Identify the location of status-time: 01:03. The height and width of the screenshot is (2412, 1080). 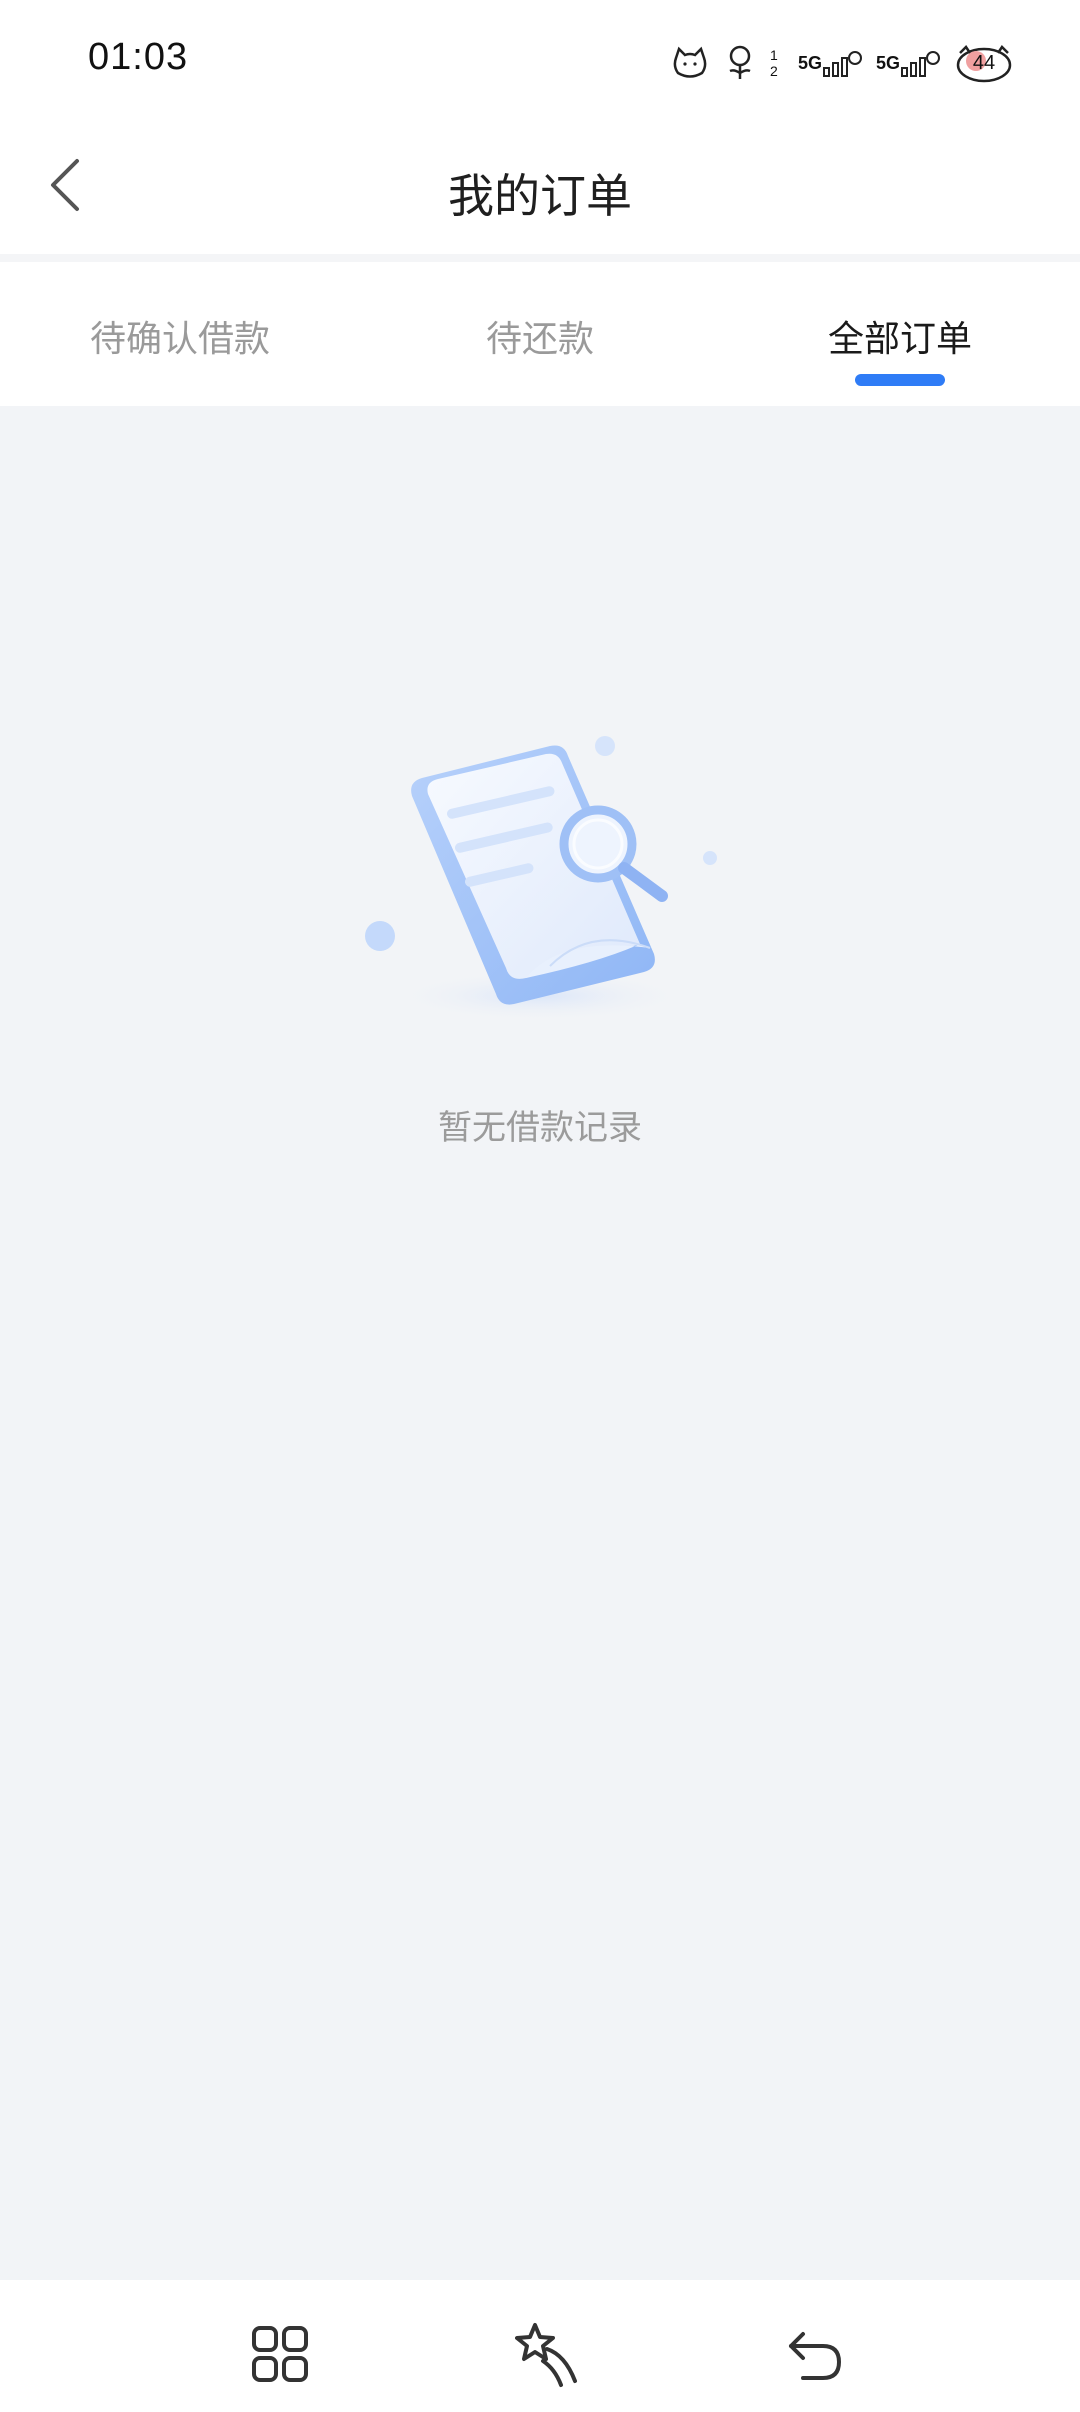
(138, 57).